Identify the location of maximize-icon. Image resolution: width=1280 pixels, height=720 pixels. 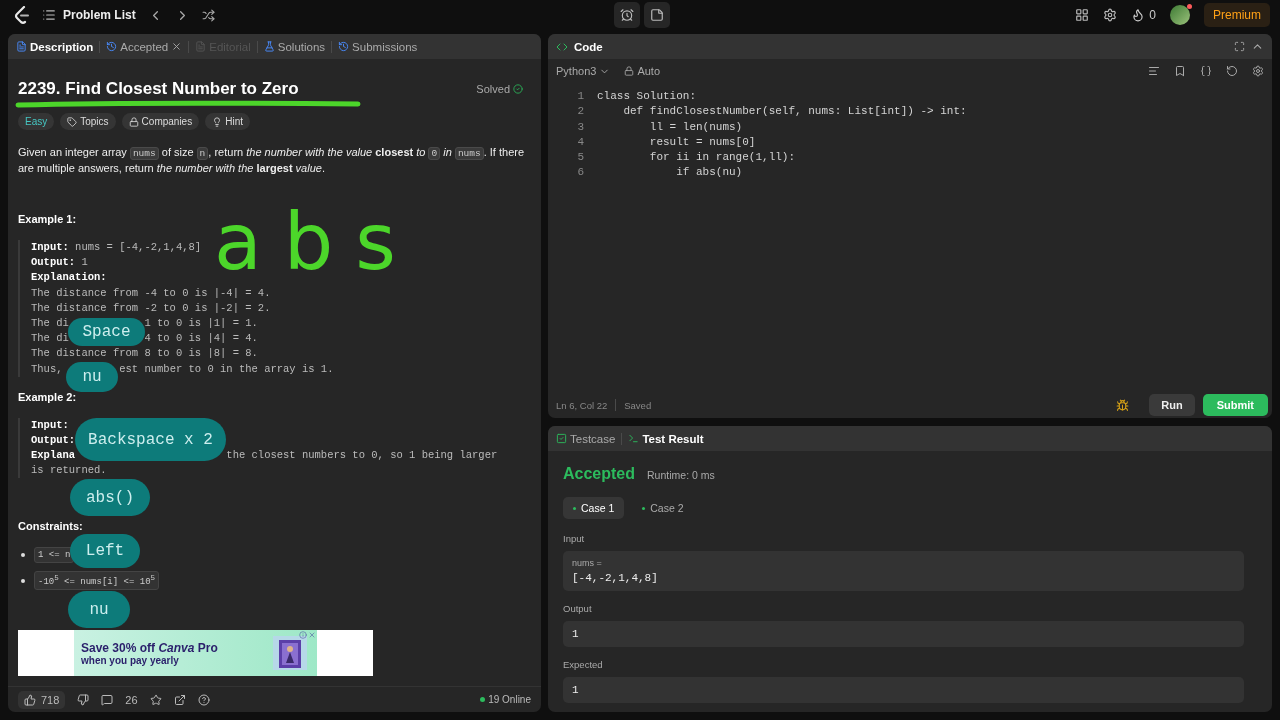
(1239, 46).